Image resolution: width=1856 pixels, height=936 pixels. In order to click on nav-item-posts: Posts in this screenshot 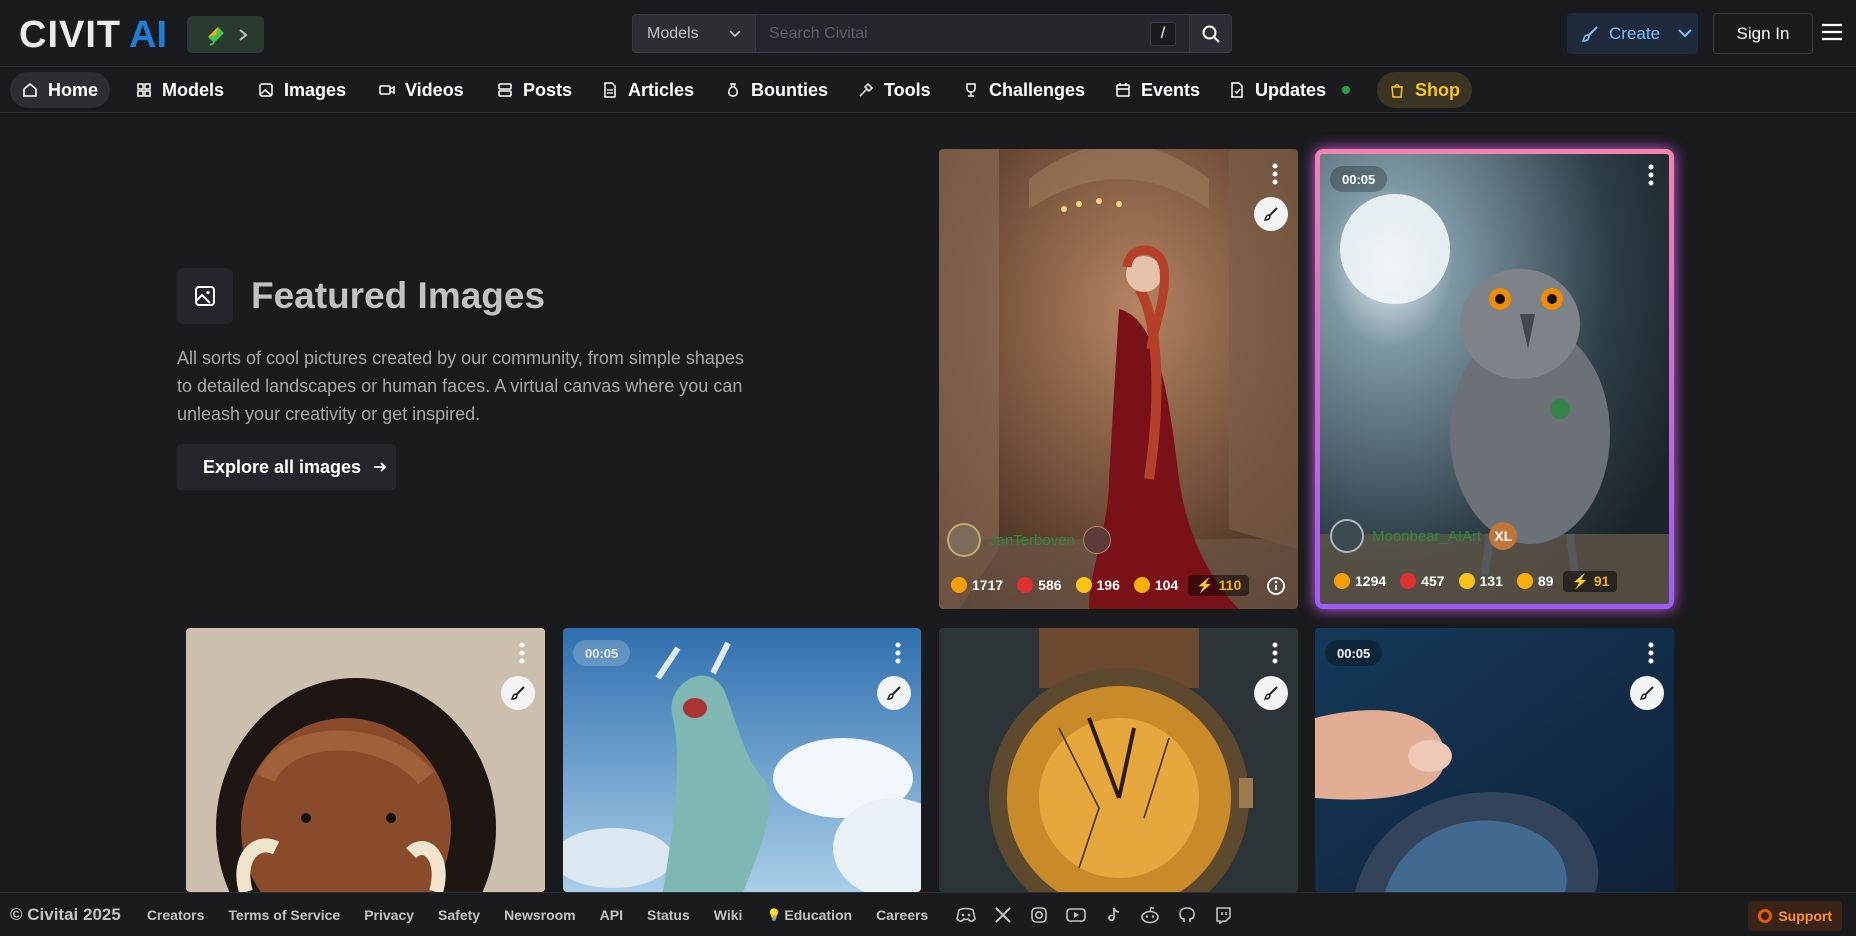, I will do `click(534, 90)`.